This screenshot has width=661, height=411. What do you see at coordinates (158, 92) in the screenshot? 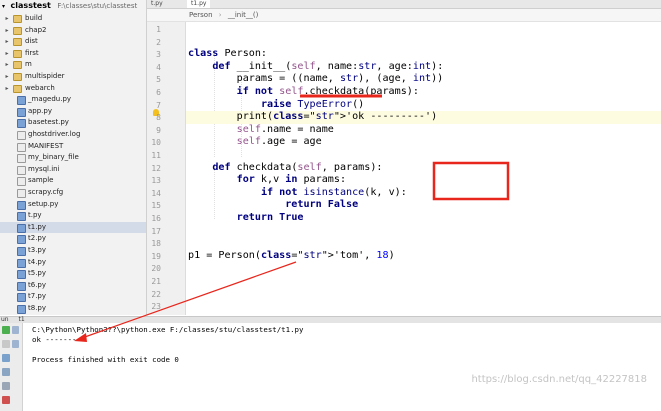
I see `line-number: 6` at bounding box center [158, 92].